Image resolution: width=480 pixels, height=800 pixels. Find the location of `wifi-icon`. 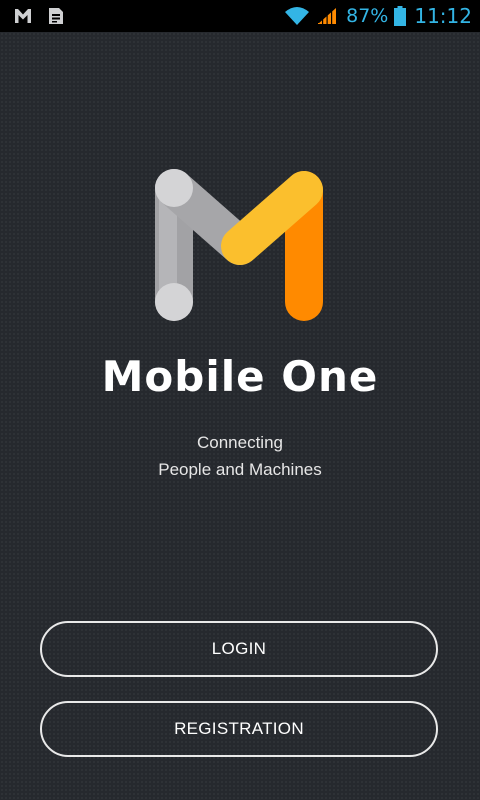

wifi-icon is located at coordinates (297, 16).